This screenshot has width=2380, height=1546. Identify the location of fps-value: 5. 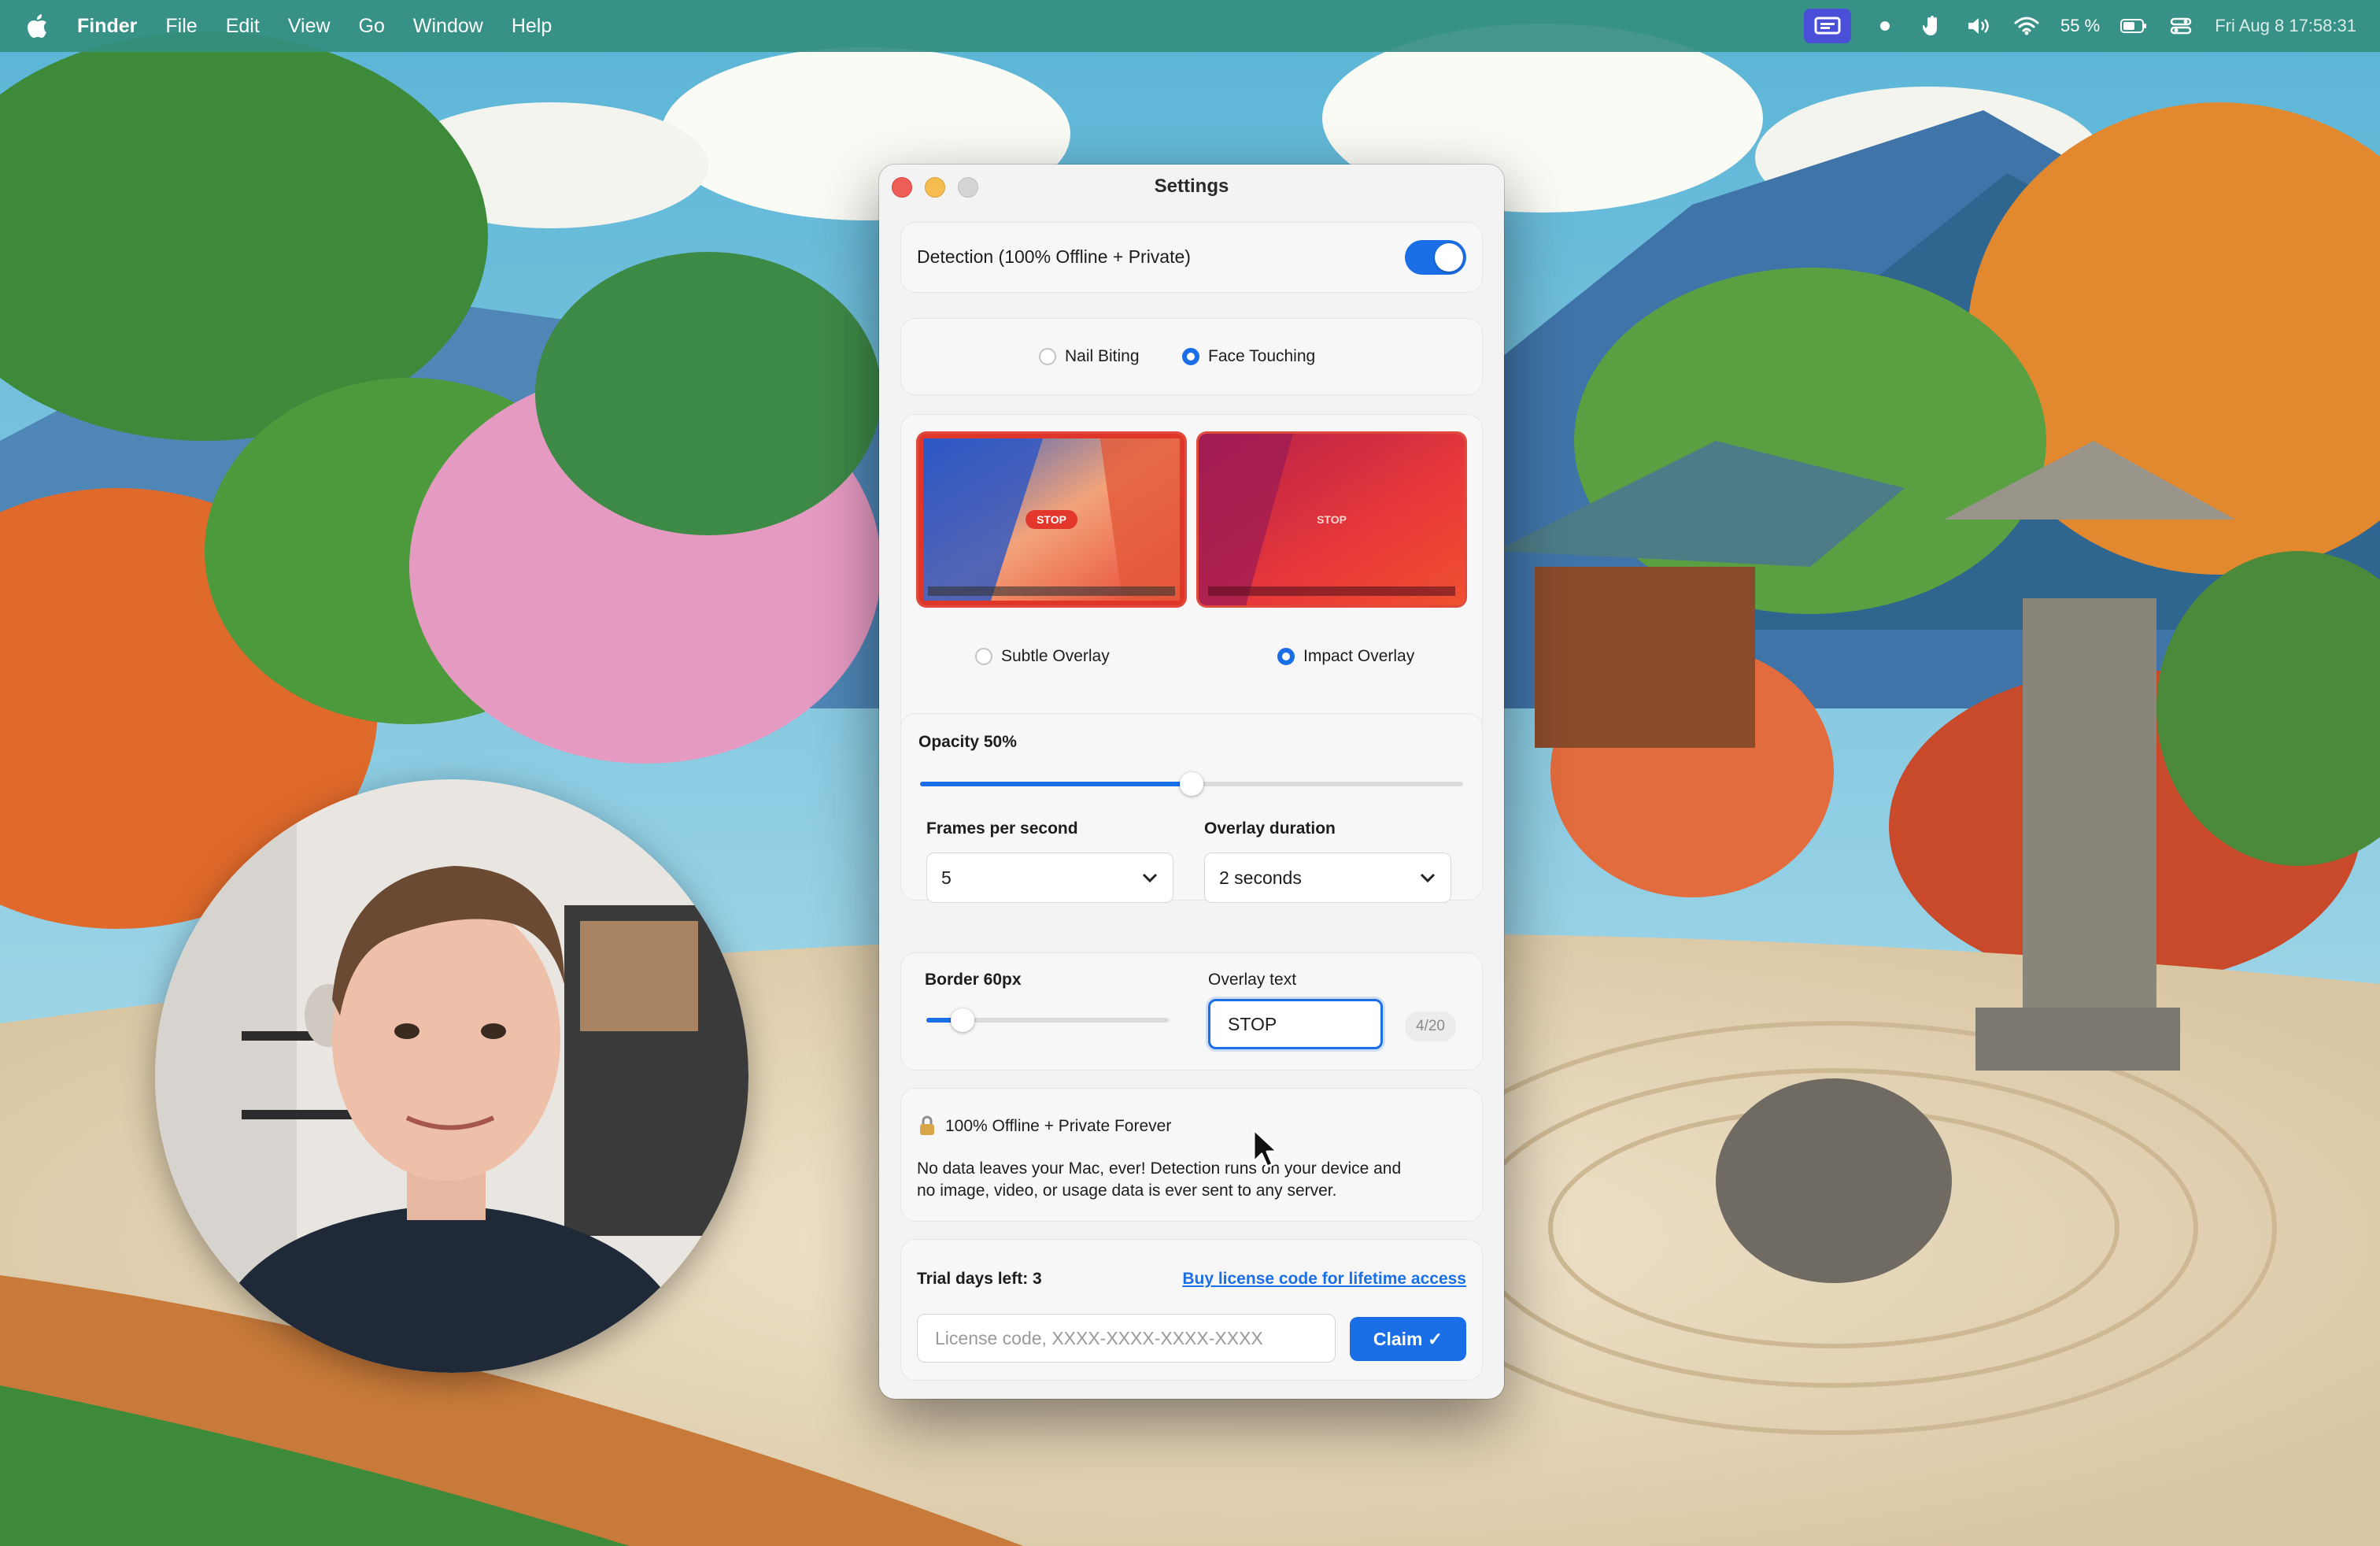
(946, 877).